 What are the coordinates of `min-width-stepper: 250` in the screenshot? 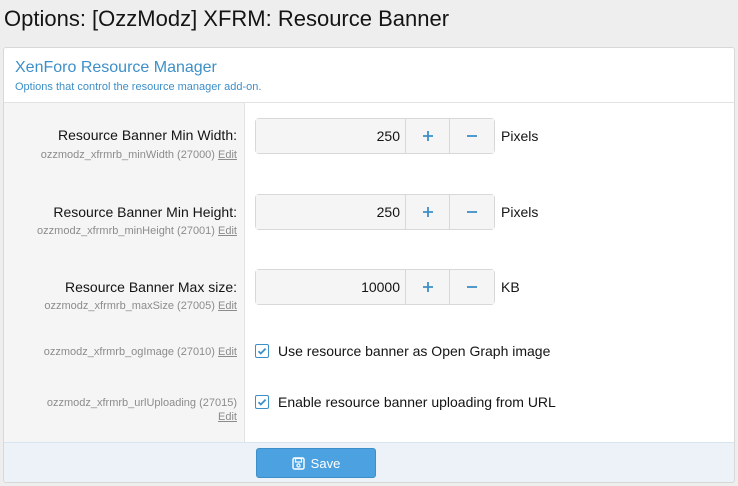 It's located at (375, 136).